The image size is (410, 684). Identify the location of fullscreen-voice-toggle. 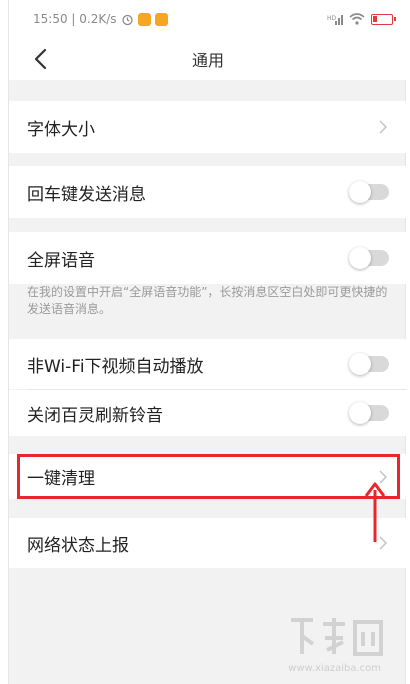
(369, 258).